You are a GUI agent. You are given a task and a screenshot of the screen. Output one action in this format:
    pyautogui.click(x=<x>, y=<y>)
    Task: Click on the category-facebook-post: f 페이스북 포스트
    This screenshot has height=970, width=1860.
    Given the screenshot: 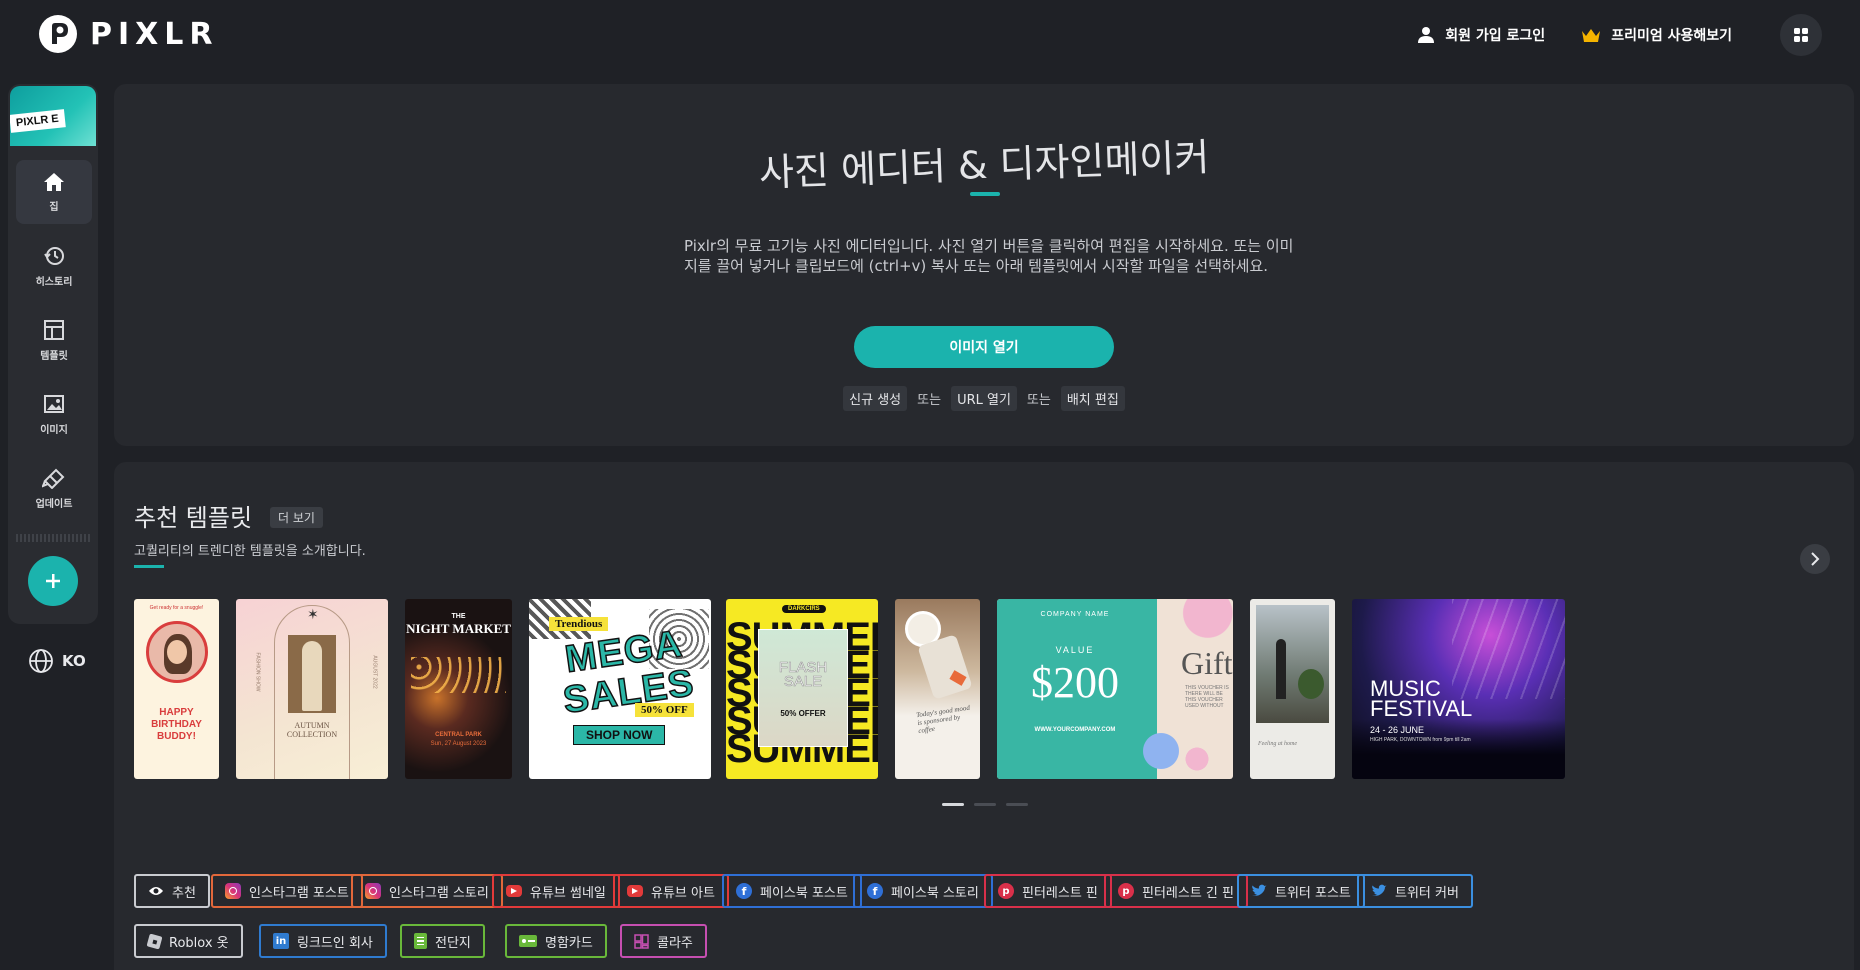 What is the action you would take?
    pyautogui.click(x=792, y=891)
    